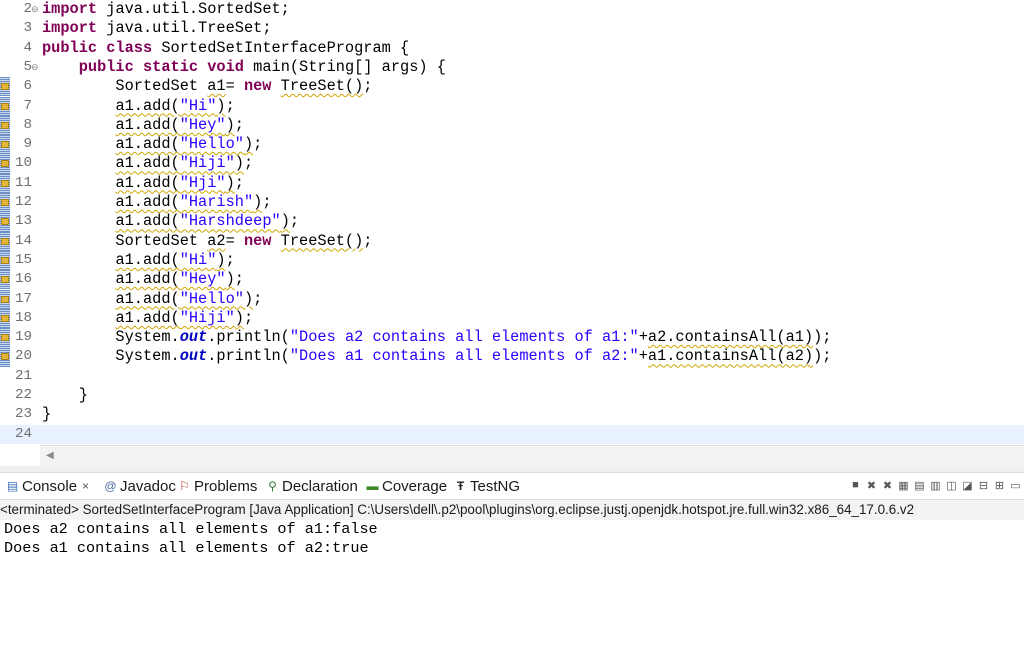 This screenshot has height=649, width=1024. I want to click on open-console-icon: ⊞, so click(999, 485).